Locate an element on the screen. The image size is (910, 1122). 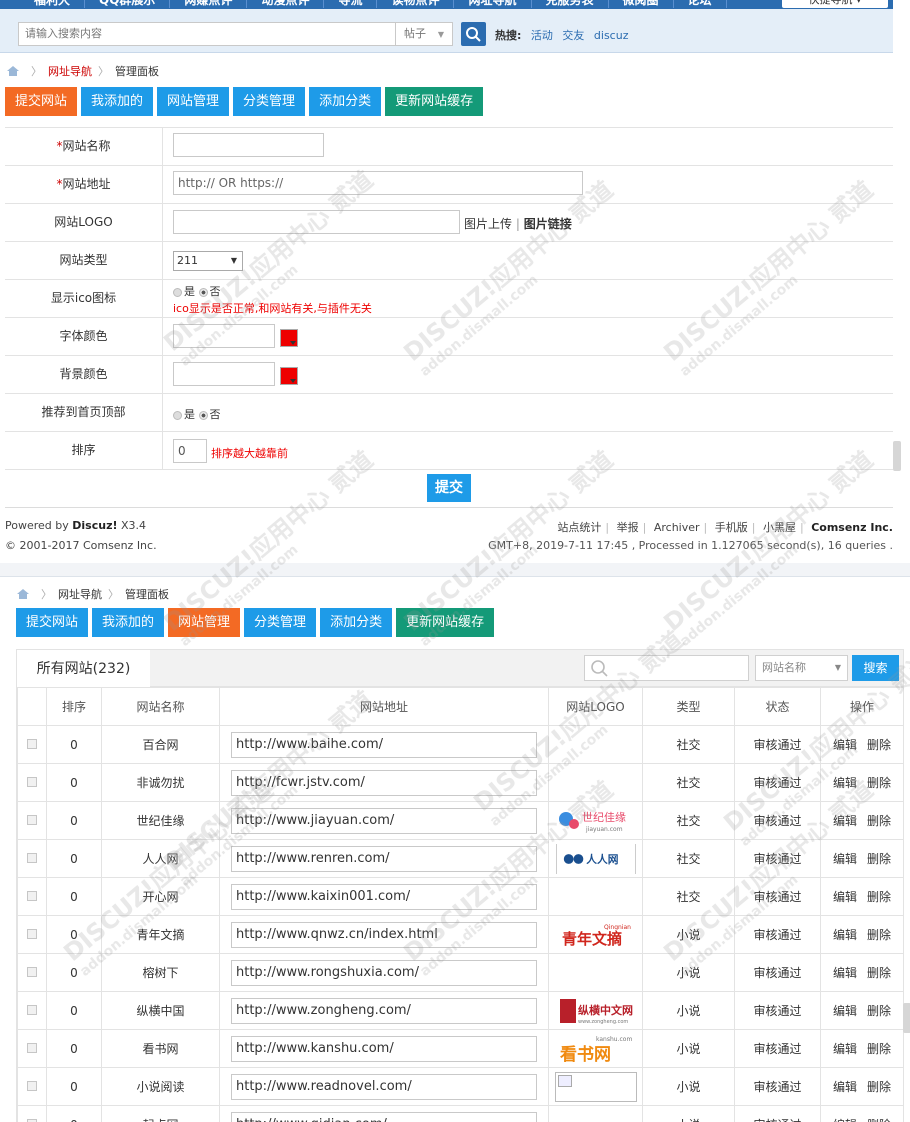
site-type-select: 211 ▼ is located at coordinates (208, 261).